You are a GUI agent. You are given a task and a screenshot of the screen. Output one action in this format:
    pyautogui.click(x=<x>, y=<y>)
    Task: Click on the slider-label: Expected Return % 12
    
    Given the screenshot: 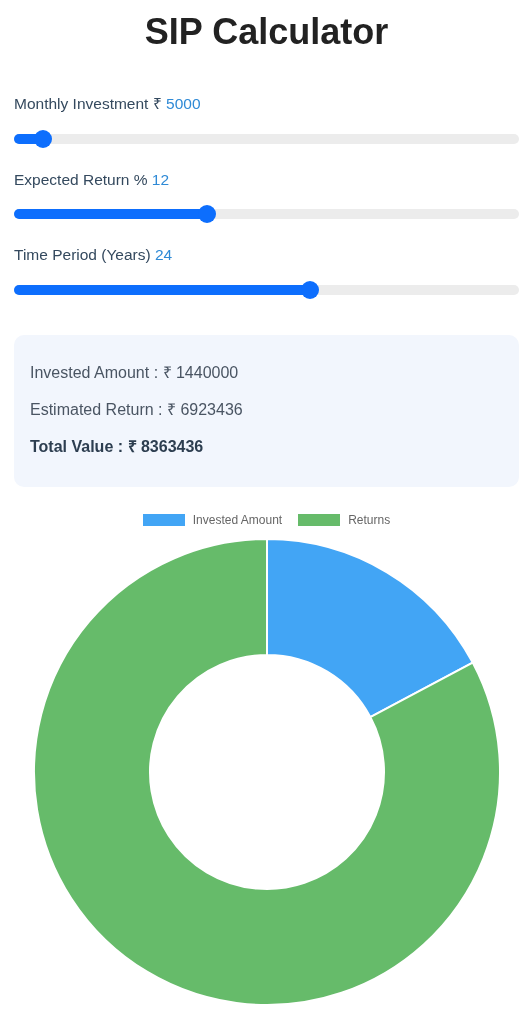 What is the action you would take?
    pyautogui.click(x=92, y=180)
    